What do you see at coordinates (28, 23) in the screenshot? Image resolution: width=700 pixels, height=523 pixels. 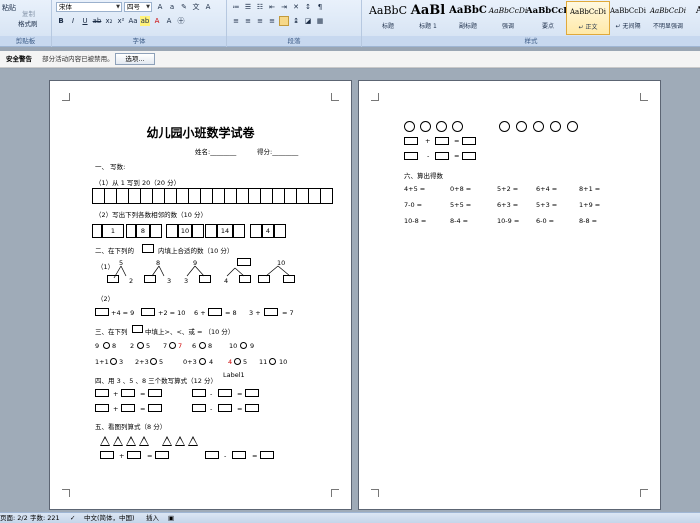 I see `format-painter-button: 格式刷` at bounding box center [28, 23].